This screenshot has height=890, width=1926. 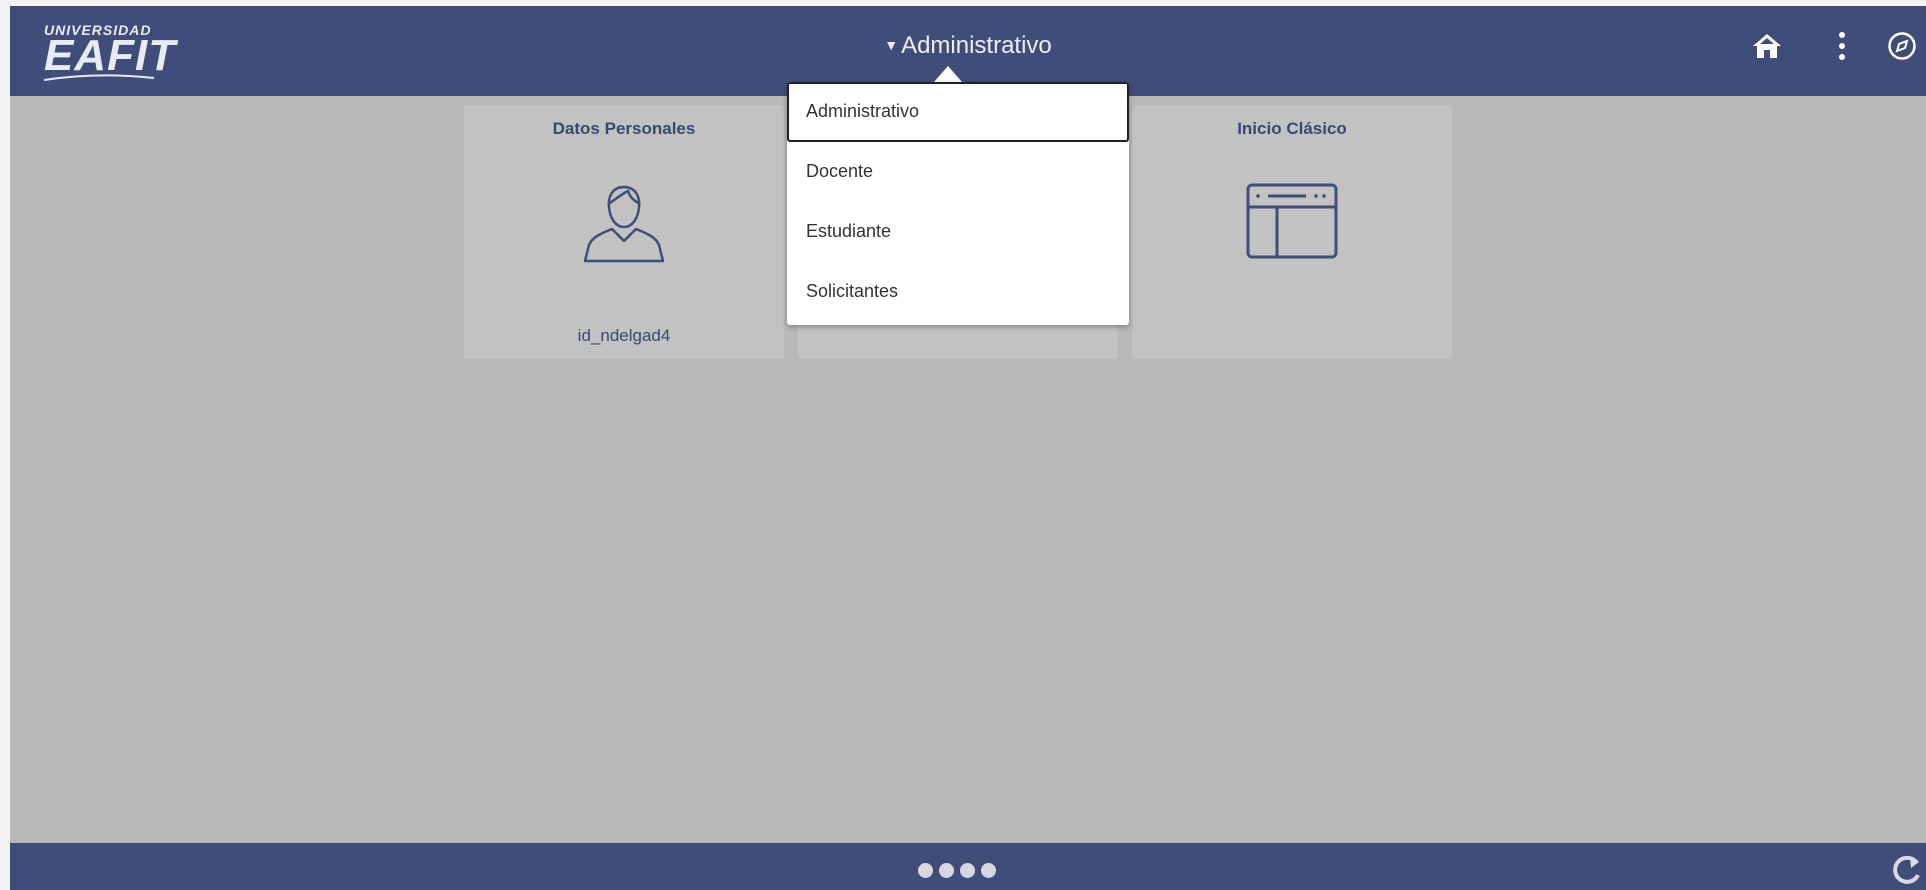 I want to click on home-button, so click(x=1767, y=46).